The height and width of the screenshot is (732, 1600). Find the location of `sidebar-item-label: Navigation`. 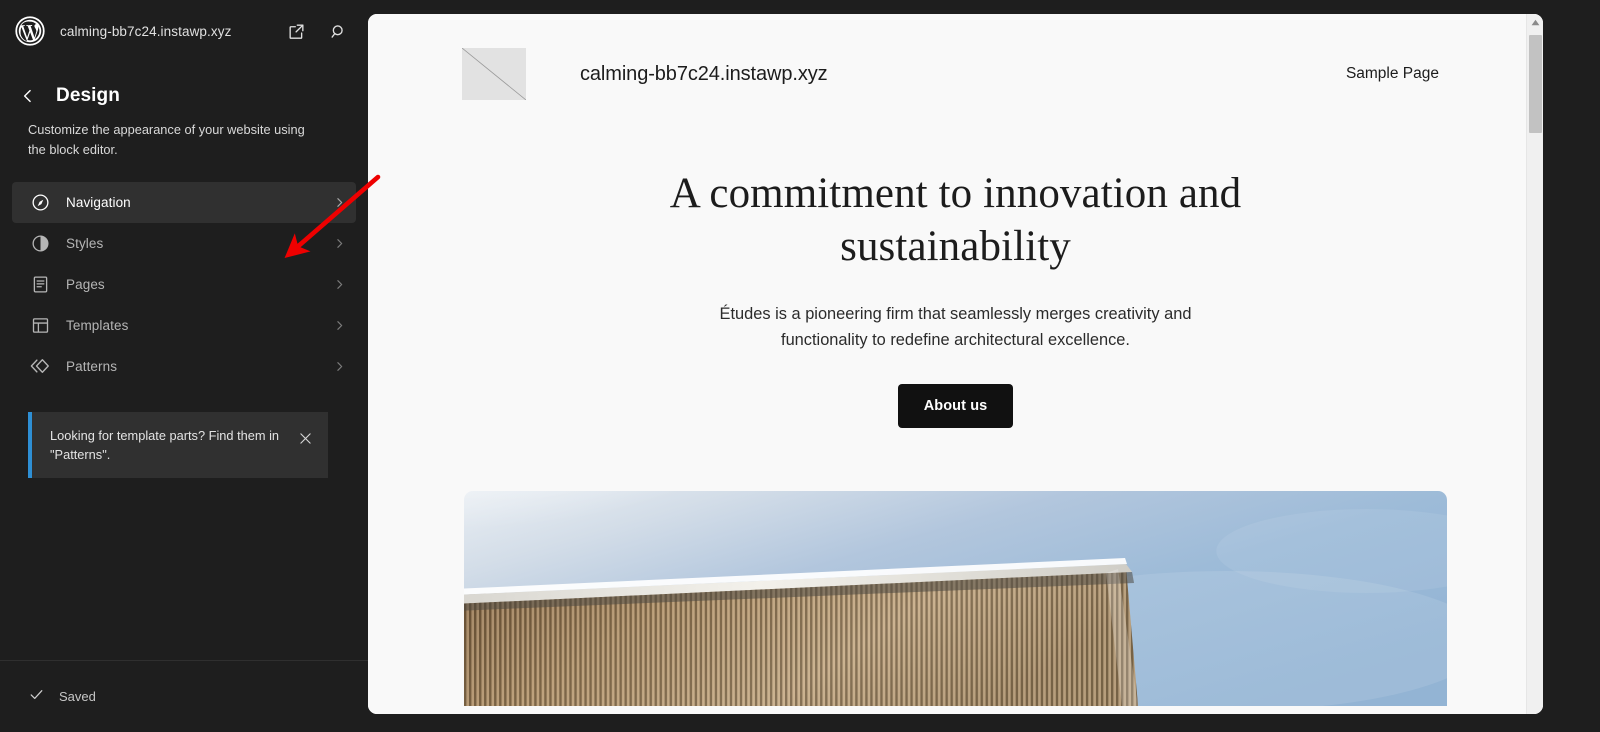

sidebar-item-label: Navigation is located at coordinates (98, 202).